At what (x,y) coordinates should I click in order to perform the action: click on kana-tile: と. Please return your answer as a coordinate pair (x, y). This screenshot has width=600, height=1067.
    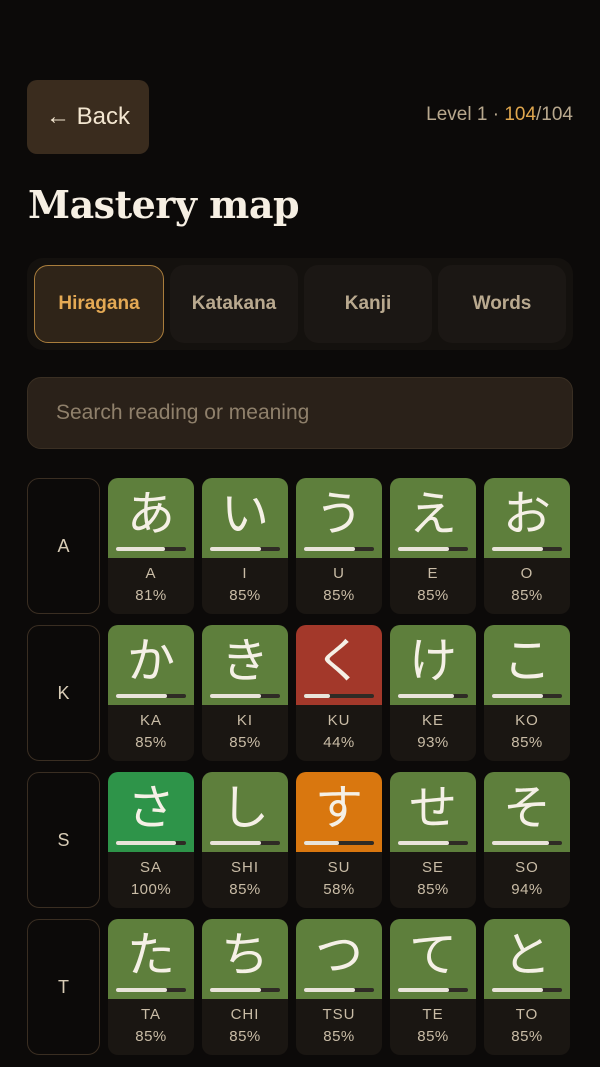
    Looking at the image, I should click on (527, 959).